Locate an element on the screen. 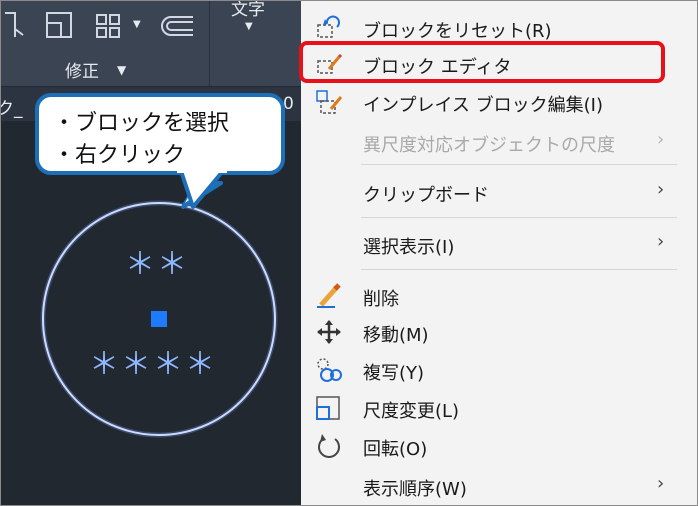 Image resolution: width=698 pixels, height=506 pixels. callout-line-2: ・右クリック is located at coordinates (119, 155).